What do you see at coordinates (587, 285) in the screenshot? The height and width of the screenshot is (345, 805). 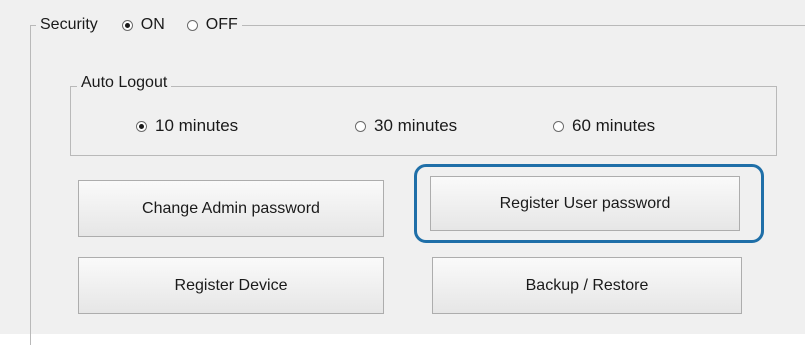 I see `backup-restore-button: Backup / Restore` at bounding box center [587, 285].